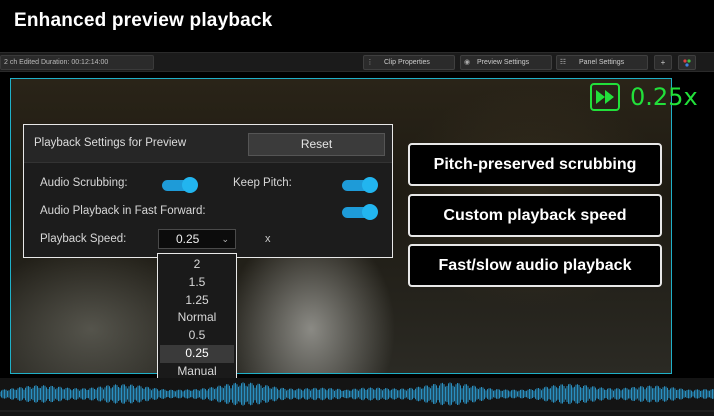 This screenshot has height=416, width=714. What do you see at coordinates (467, 62) in the screenshot?
I see `eye-icon: ◉` at bounding box center [467, 62].